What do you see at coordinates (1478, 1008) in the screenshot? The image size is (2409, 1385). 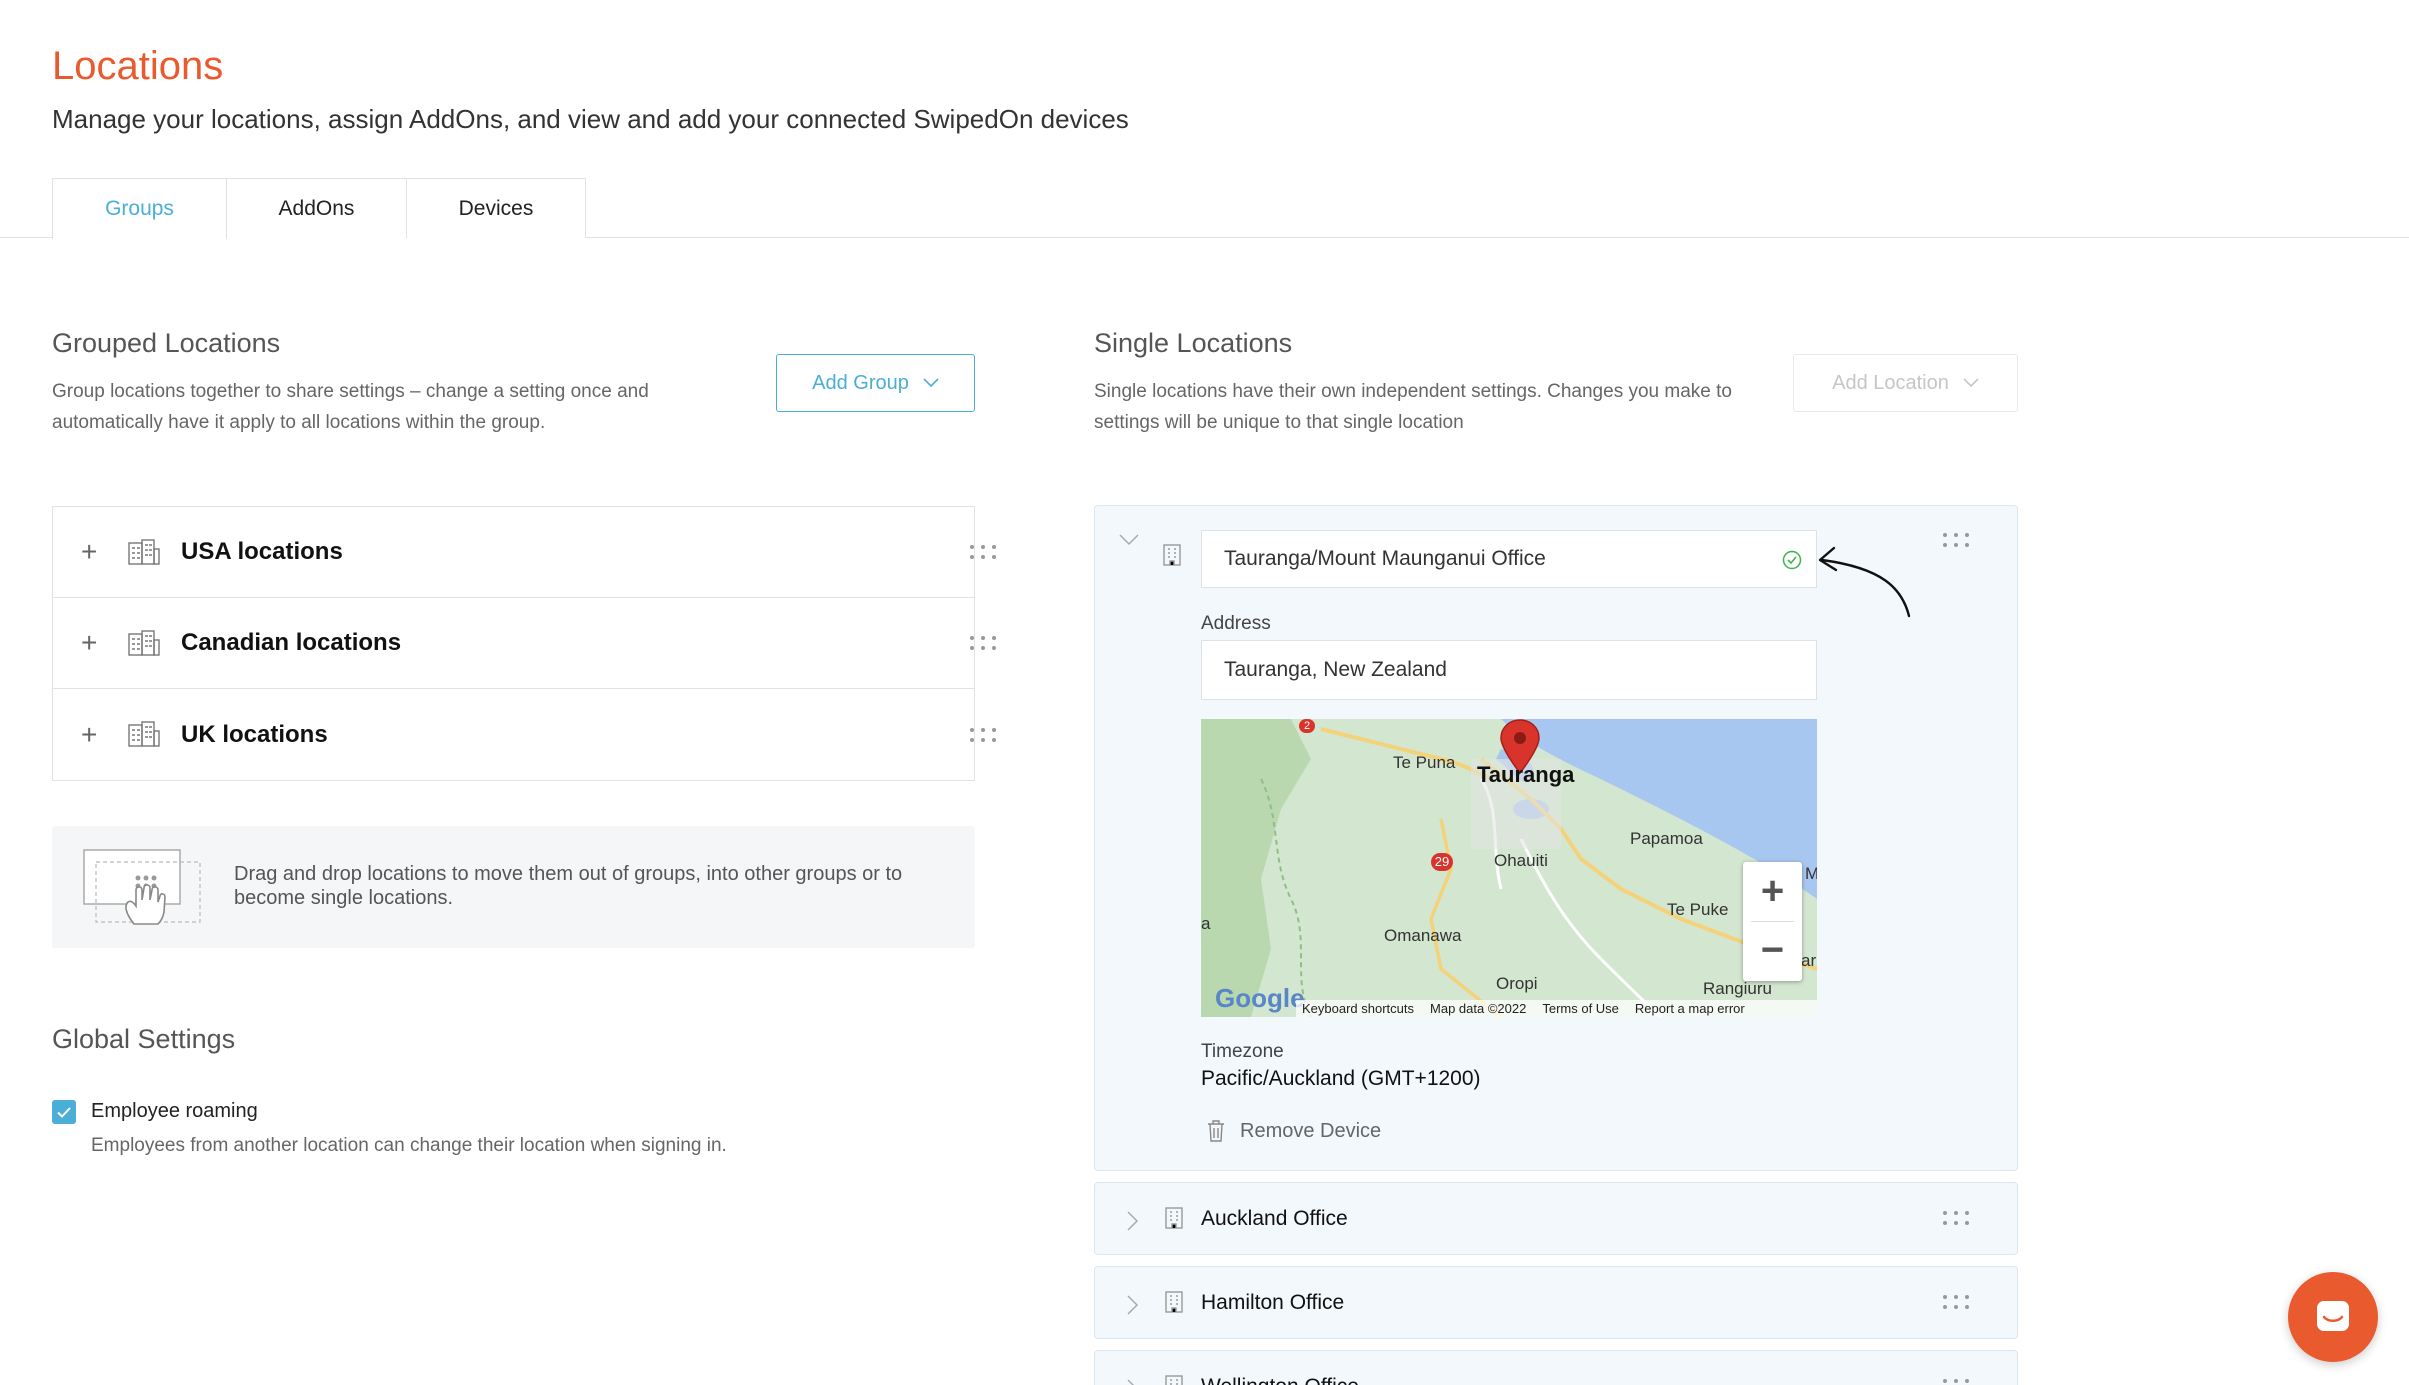 I see `map-data-text: Map data ©2022` at bounding box center [1478, 1008].